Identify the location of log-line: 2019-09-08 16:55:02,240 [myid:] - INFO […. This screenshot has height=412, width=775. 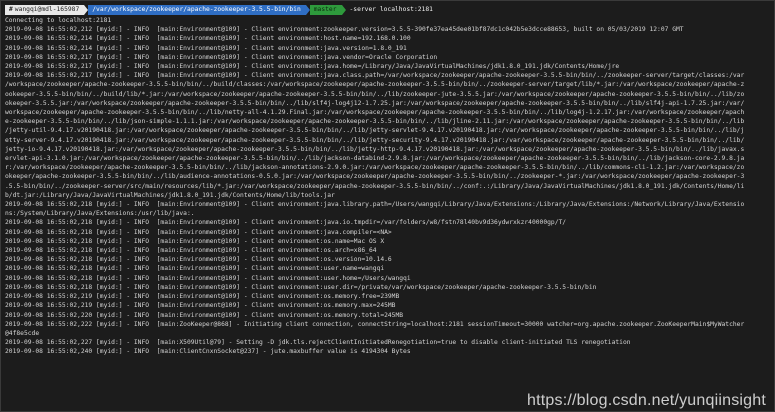
(208, 352).